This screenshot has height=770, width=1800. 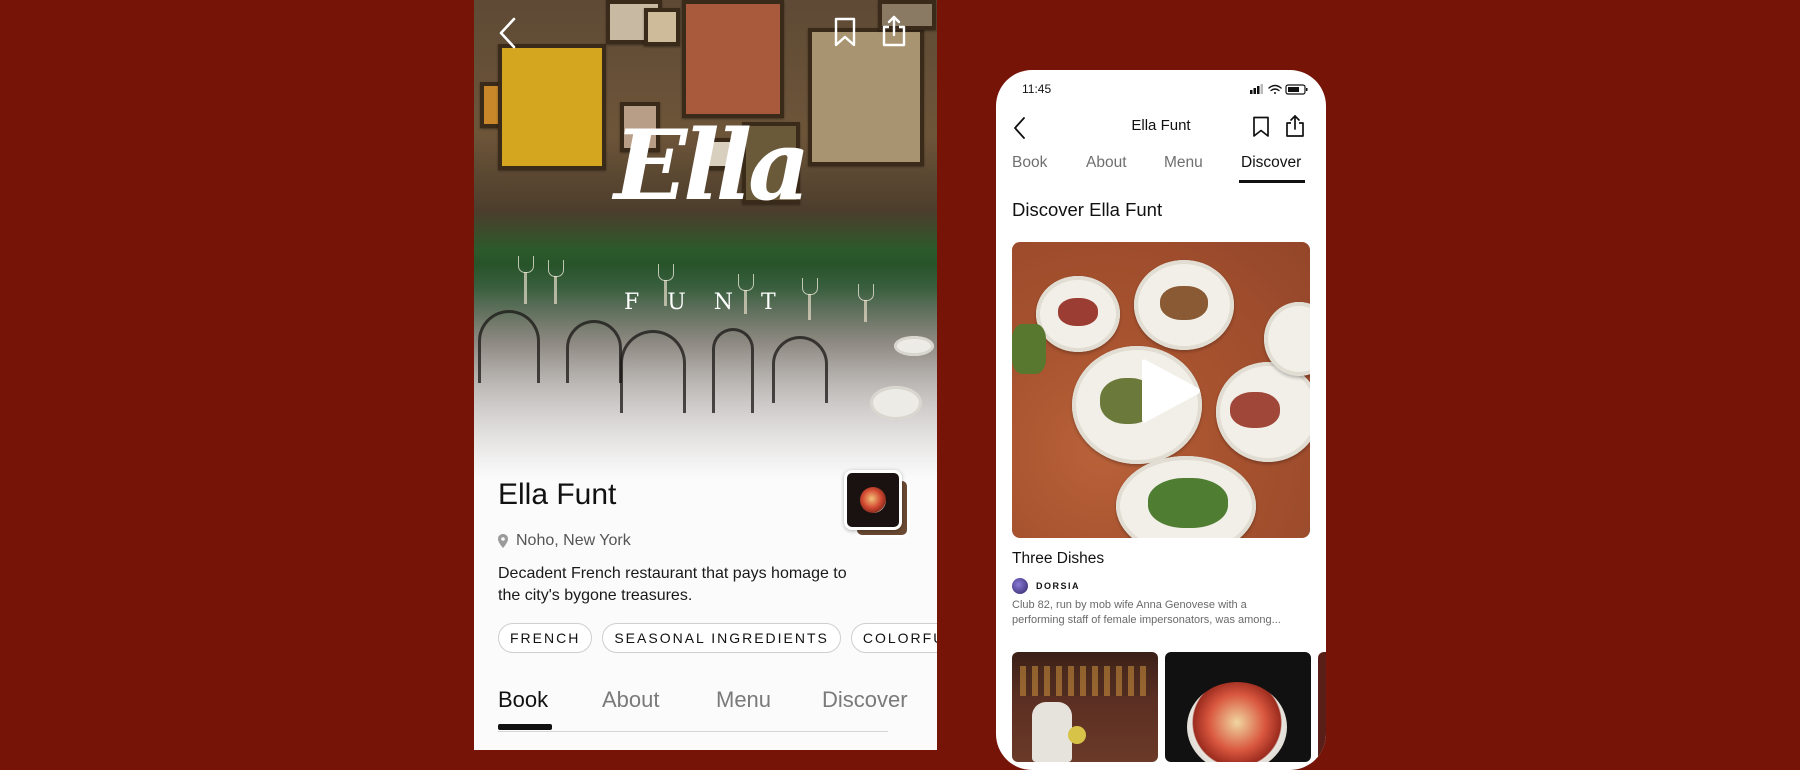 I want to click on section-heading: Discover Ella Funt, so click(x=1087, y=209).